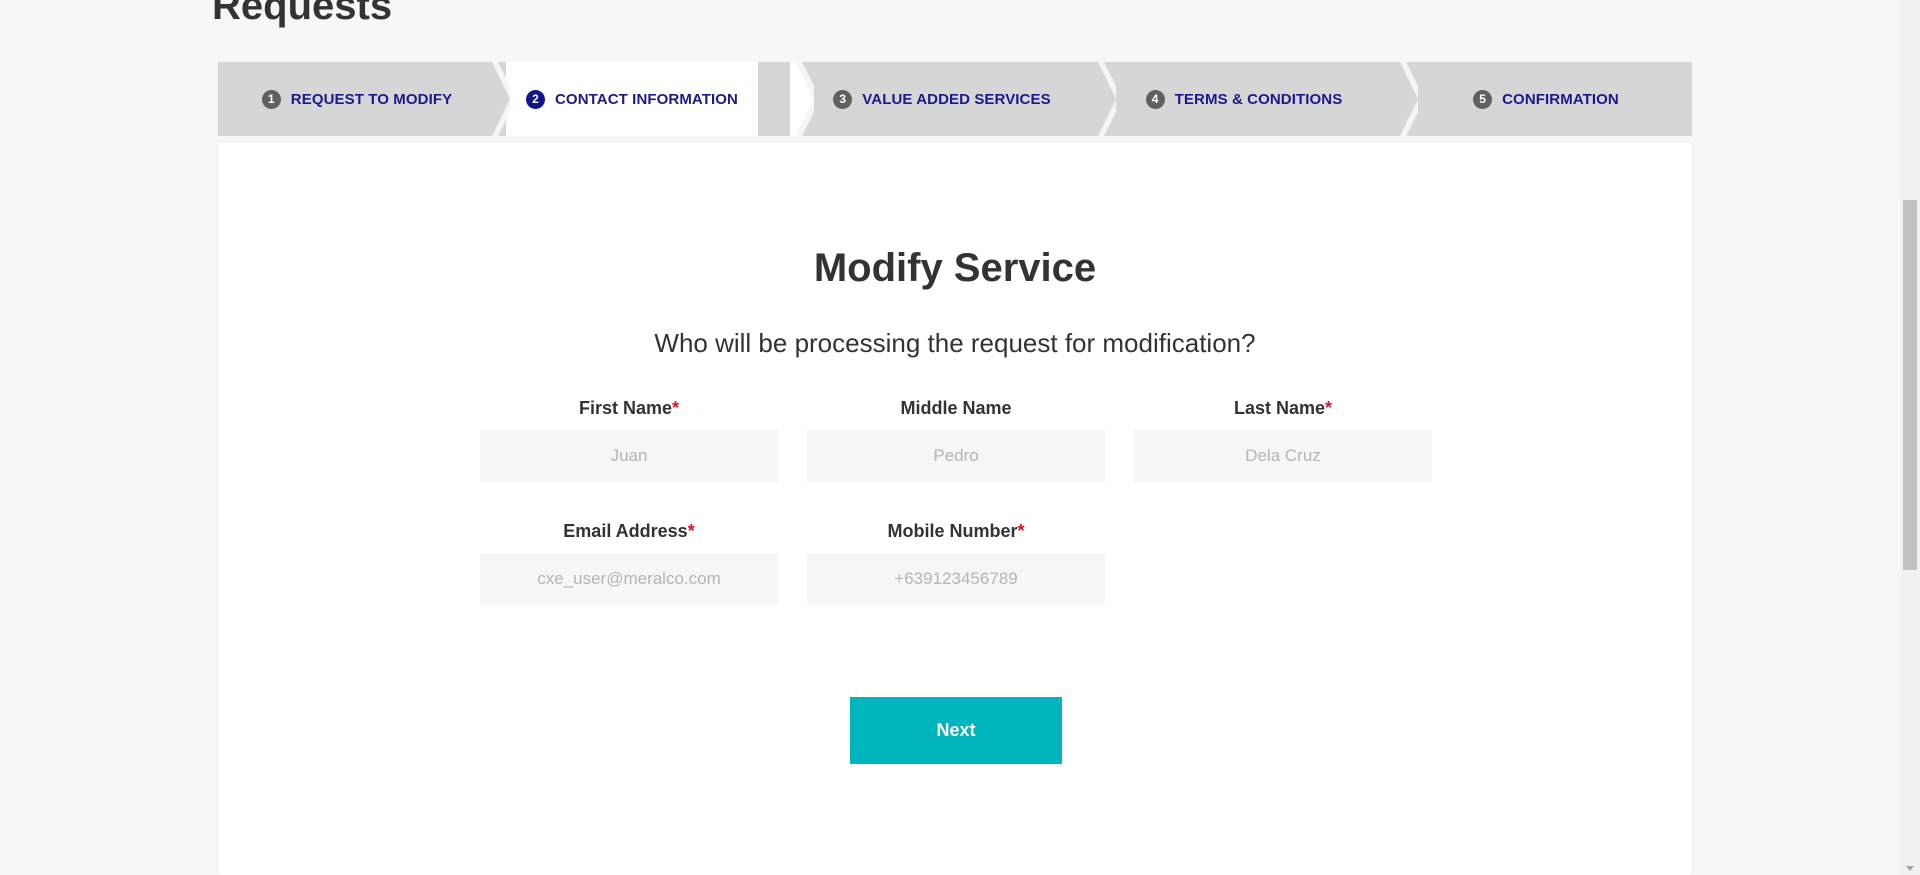 The height and width of the screenshot is (875, 1920). I want to click on step-number-badge: 1, so click(271, 99).